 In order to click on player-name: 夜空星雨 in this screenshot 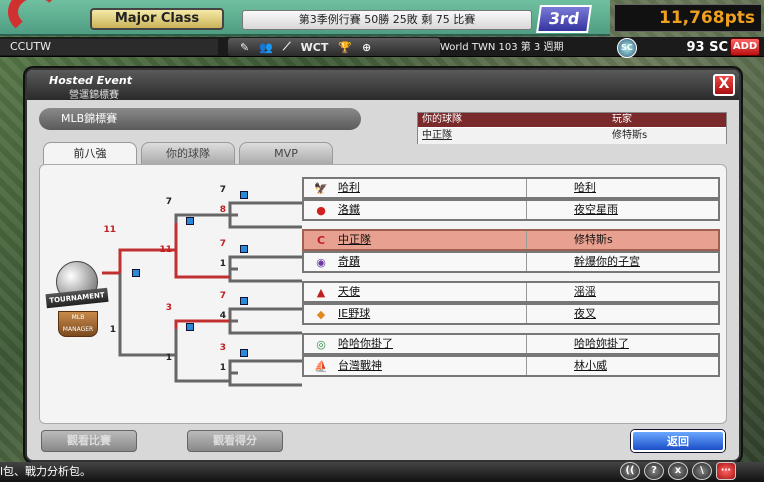, I will do `click(596, 210)`.